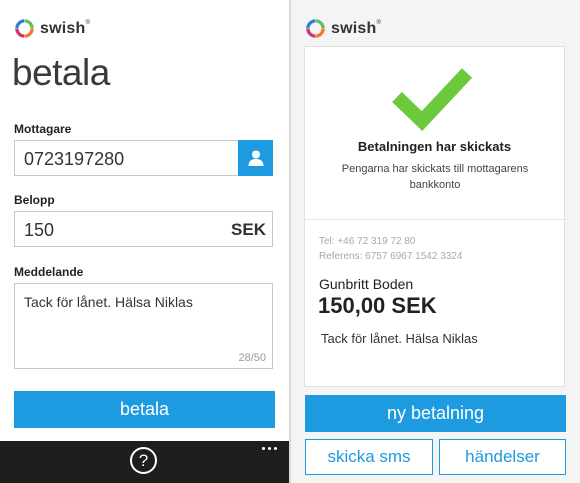  What do you see at coordinates (435, 413) in the screenshot?
I see `new-payment-button: ny betalning` at bounding box center [435, 413].